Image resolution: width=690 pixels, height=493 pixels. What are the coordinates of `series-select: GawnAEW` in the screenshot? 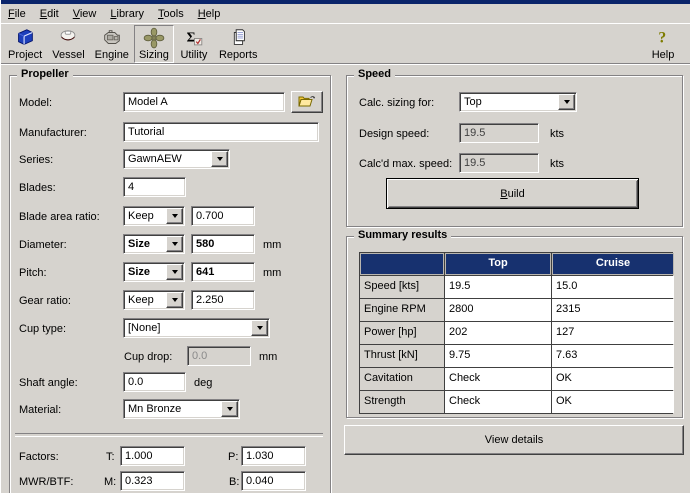 It's located at (176, 159).